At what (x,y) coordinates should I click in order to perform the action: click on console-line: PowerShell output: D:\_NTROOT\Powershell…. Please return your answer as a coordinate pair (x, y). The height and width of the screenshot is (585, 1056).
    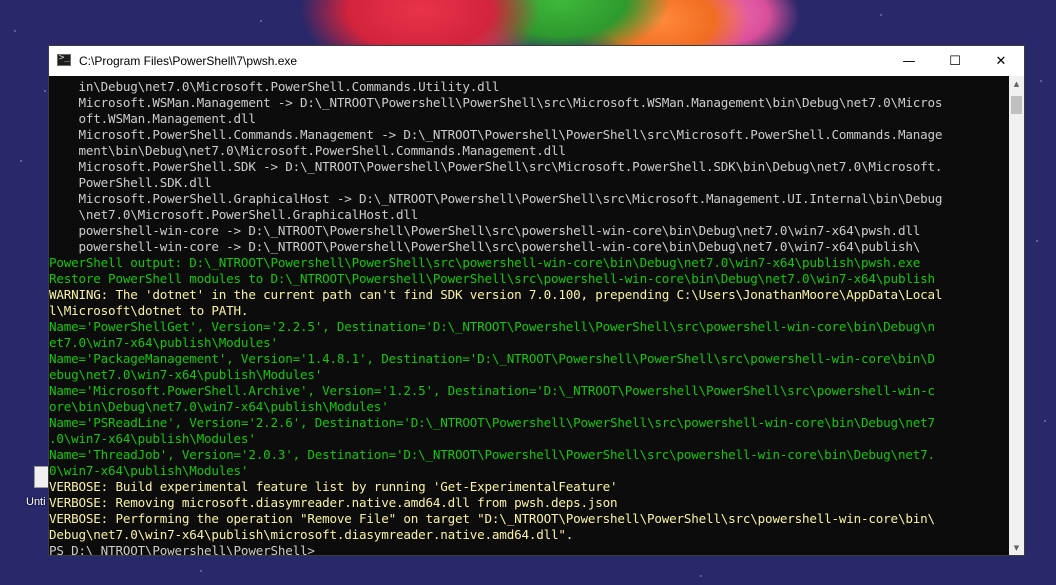
    Looking at the image, I should click on (485, 262).